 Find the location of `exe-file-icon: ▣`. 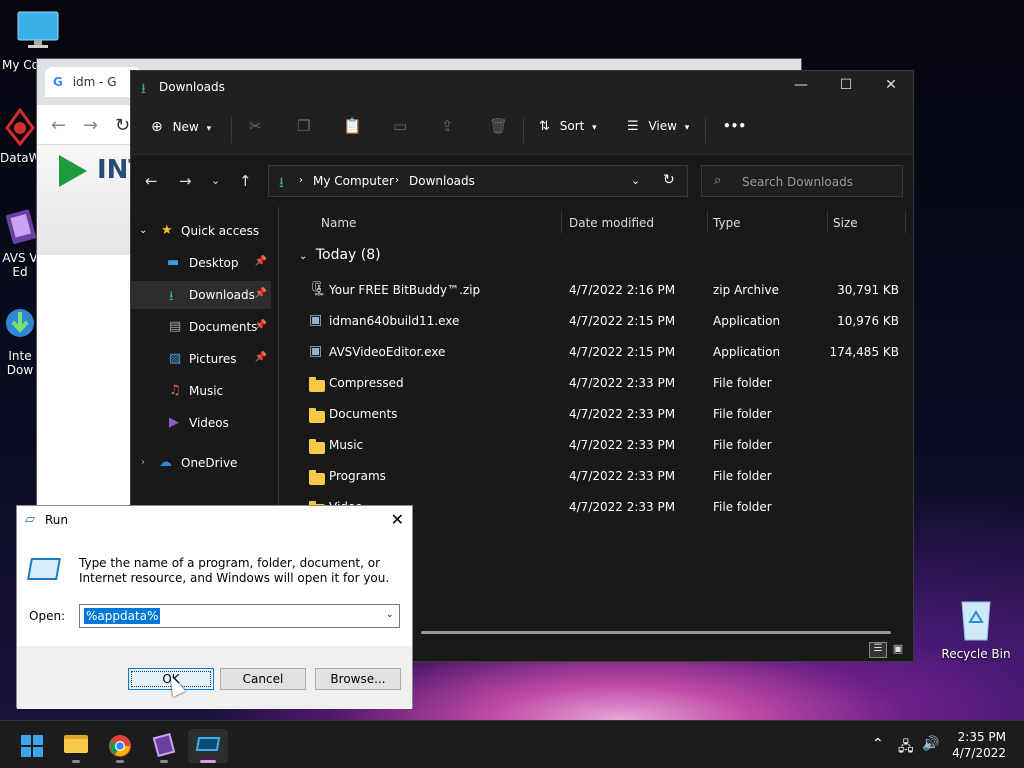

exe-file-icon: ▣ is located at coordinates (316, 351).